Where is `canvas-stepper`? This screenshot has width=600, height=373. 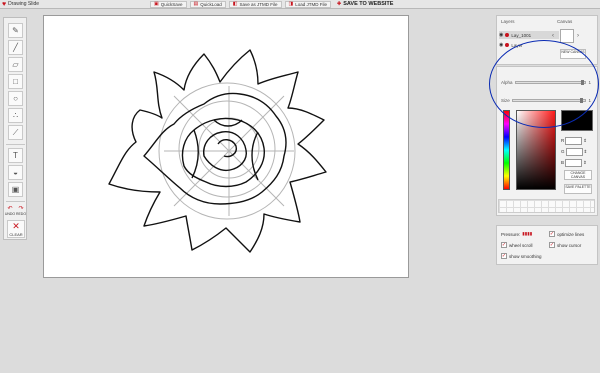 canvas-stepper is located at coordinates (567, 36).